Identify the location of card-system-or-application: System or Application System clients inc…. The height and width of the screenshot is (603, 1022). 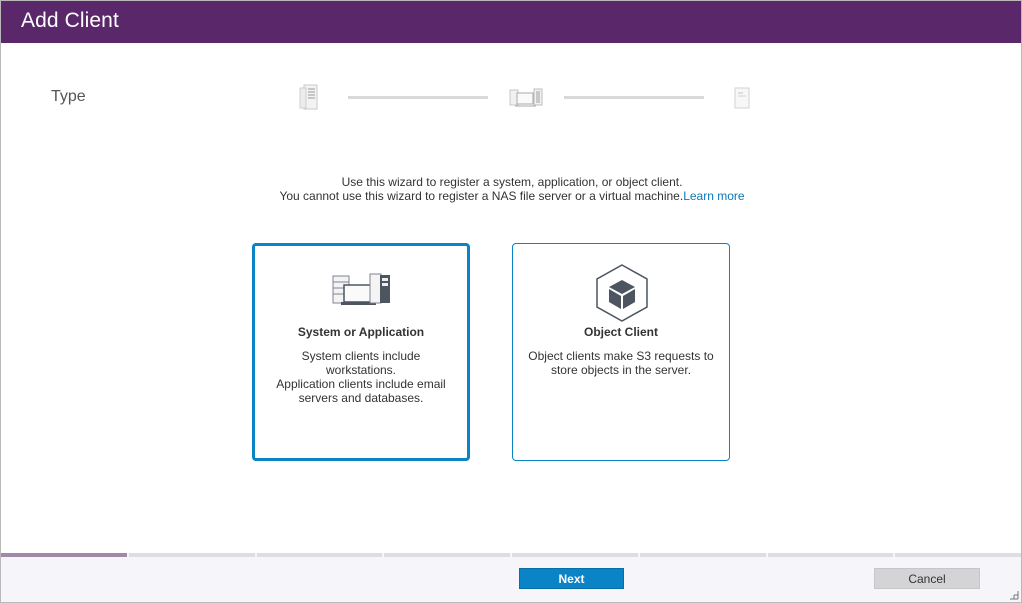
(361, 352).